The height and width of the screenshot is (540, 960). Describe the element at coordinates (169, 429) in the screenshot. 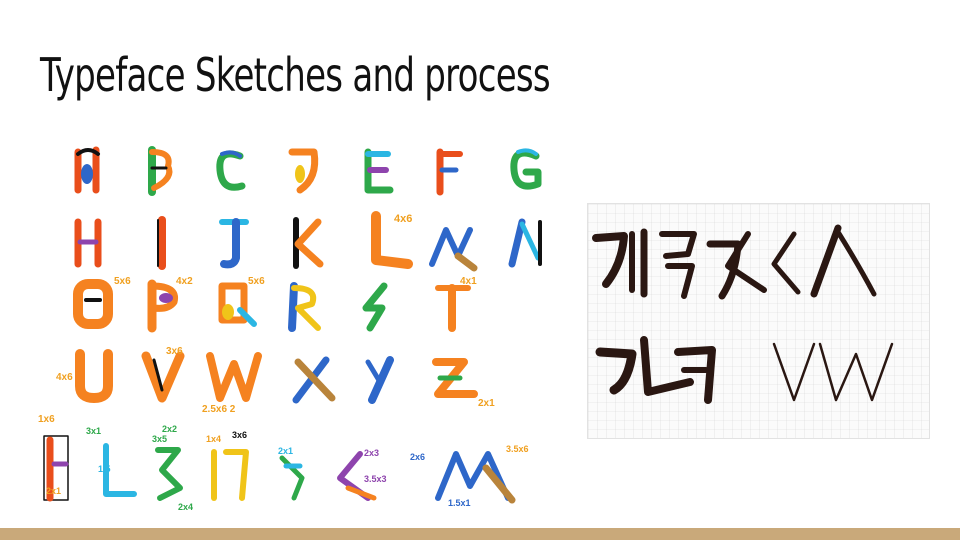

I see `svg-text: 2x2` at that location.